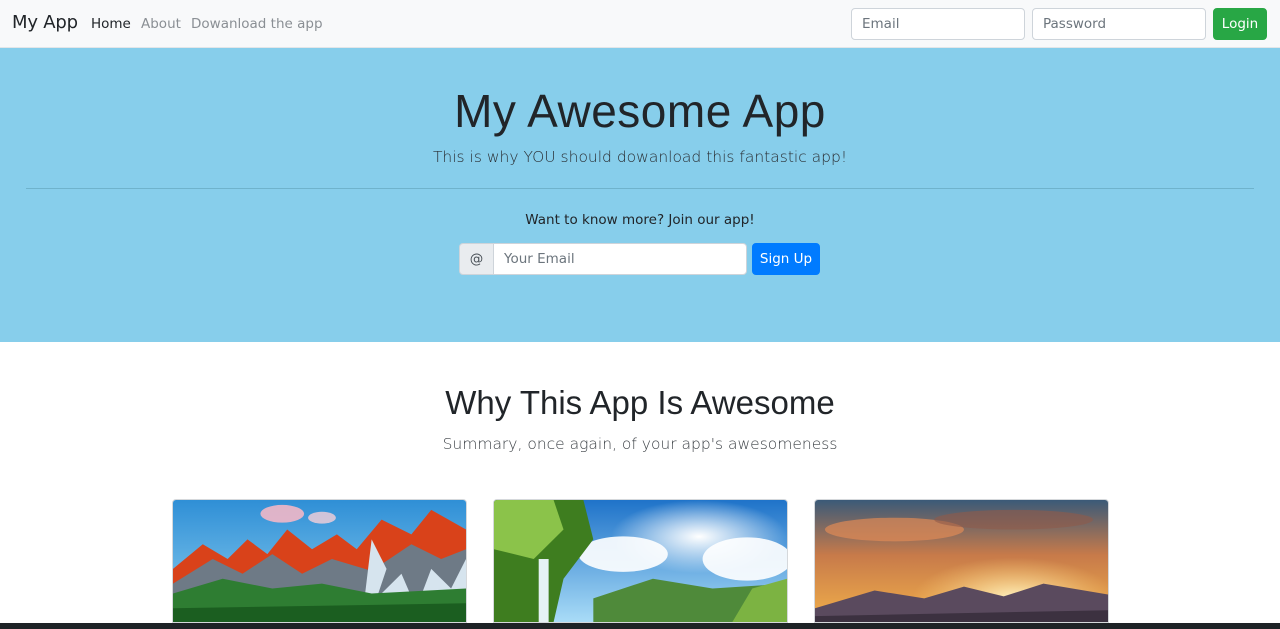 The height and width of the screenshot is (629, 1280). I want to click on bottom-edge, so click(640, 626).